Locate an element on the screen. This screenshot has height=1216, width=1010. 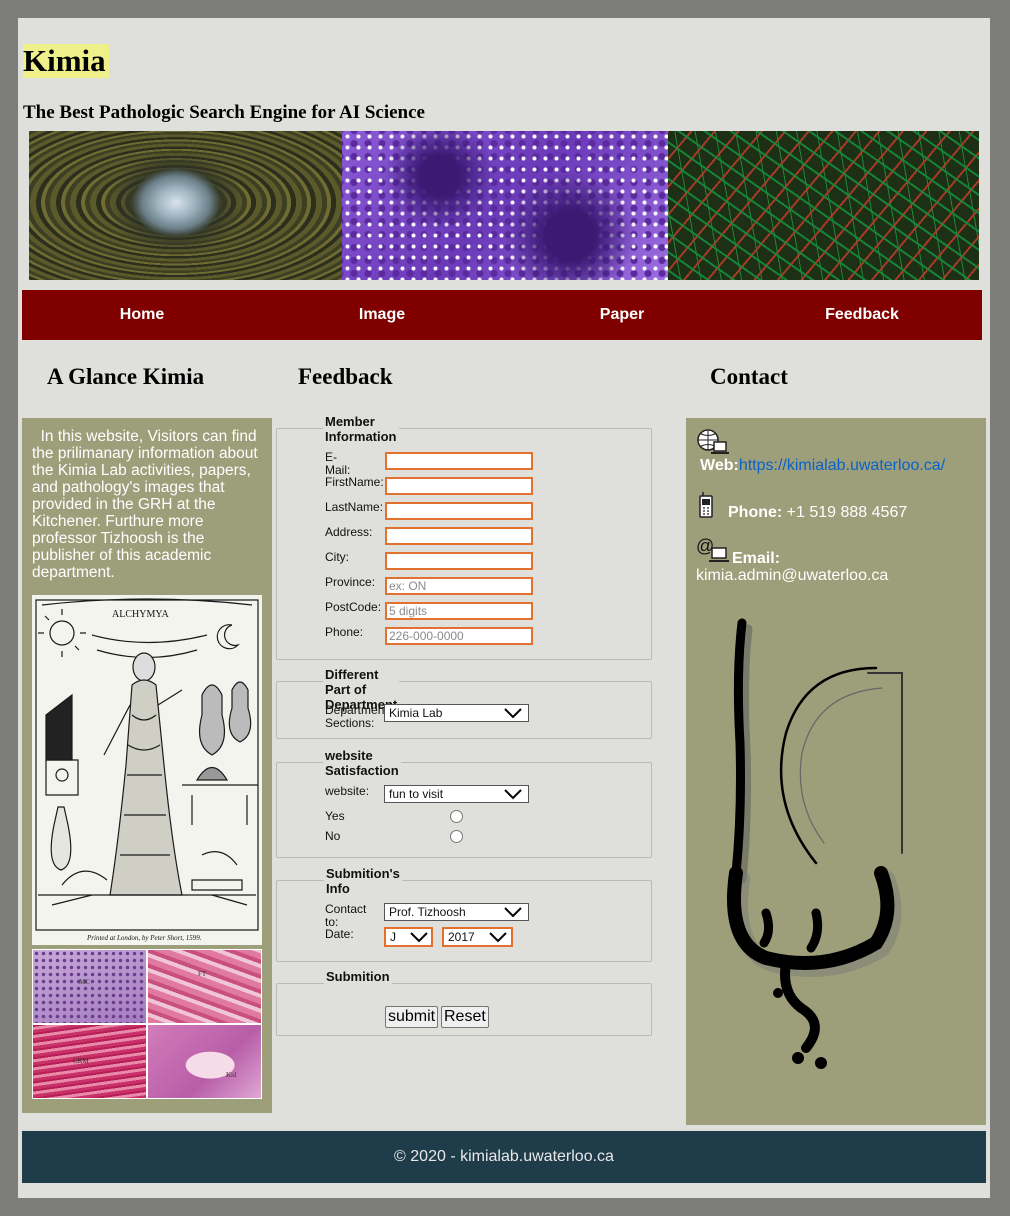
yes-label: Yes is located at coordinates (335, 816).